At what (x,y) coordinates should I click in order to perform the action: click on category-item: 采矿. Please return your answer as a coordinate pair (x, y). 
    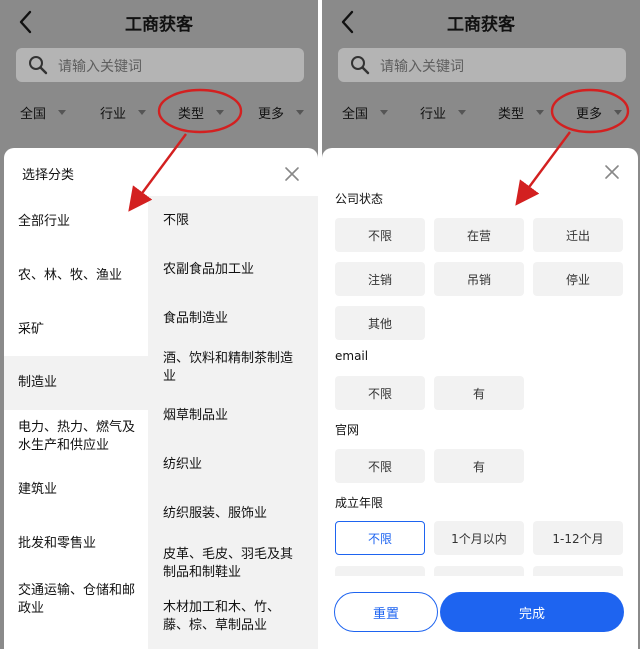
    Looking at the image, I should click on (76, 330).